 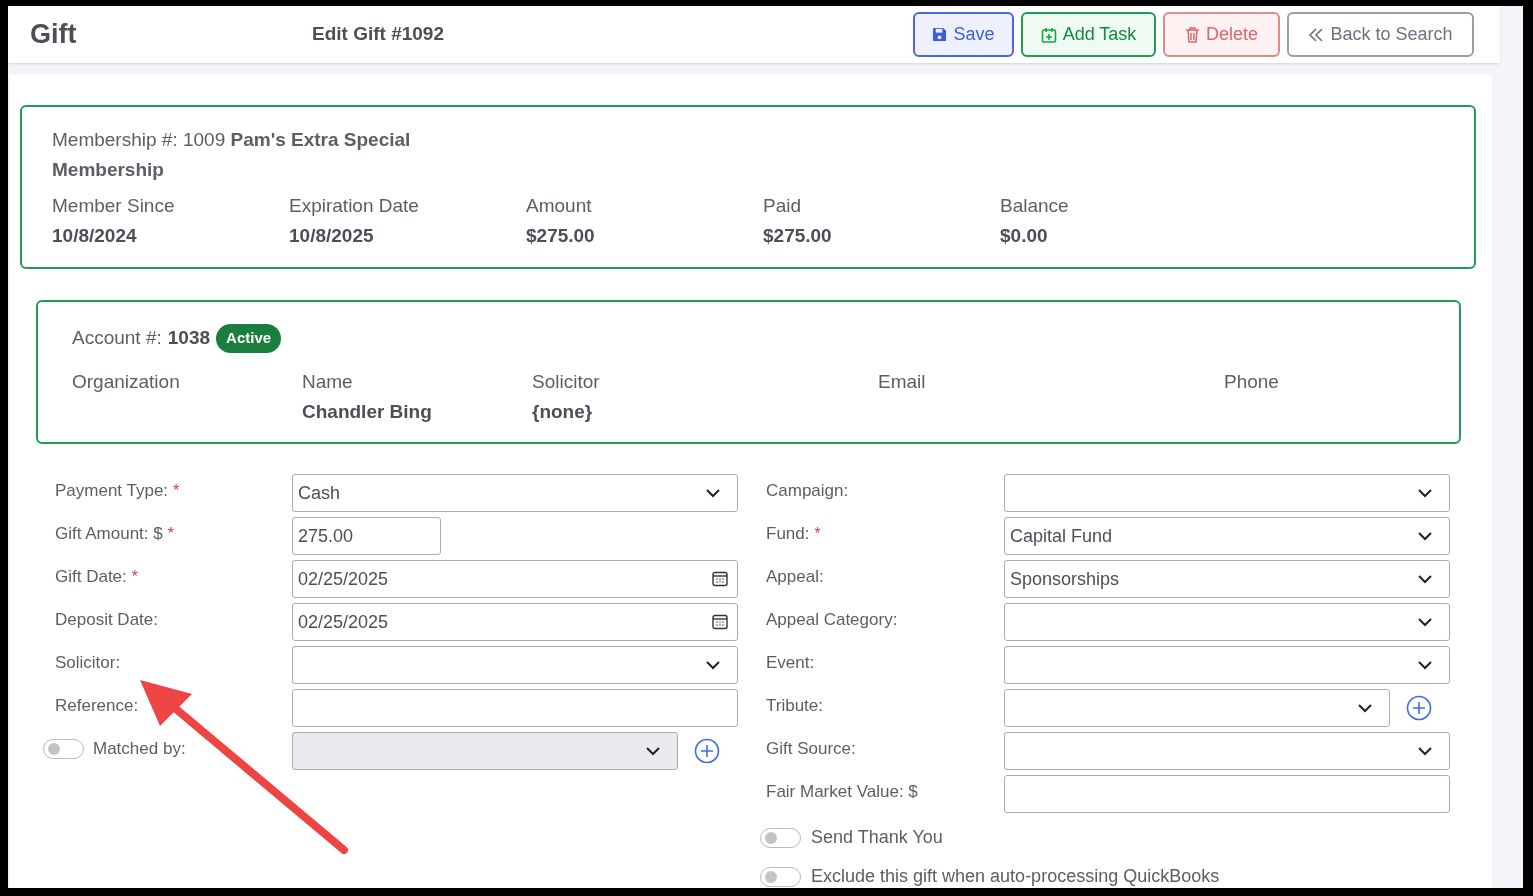 What do you see at coordinates (841, 792) in the screenshot?
I see `field-label: Fair Market Value: $` at bounding box center [841, 792].